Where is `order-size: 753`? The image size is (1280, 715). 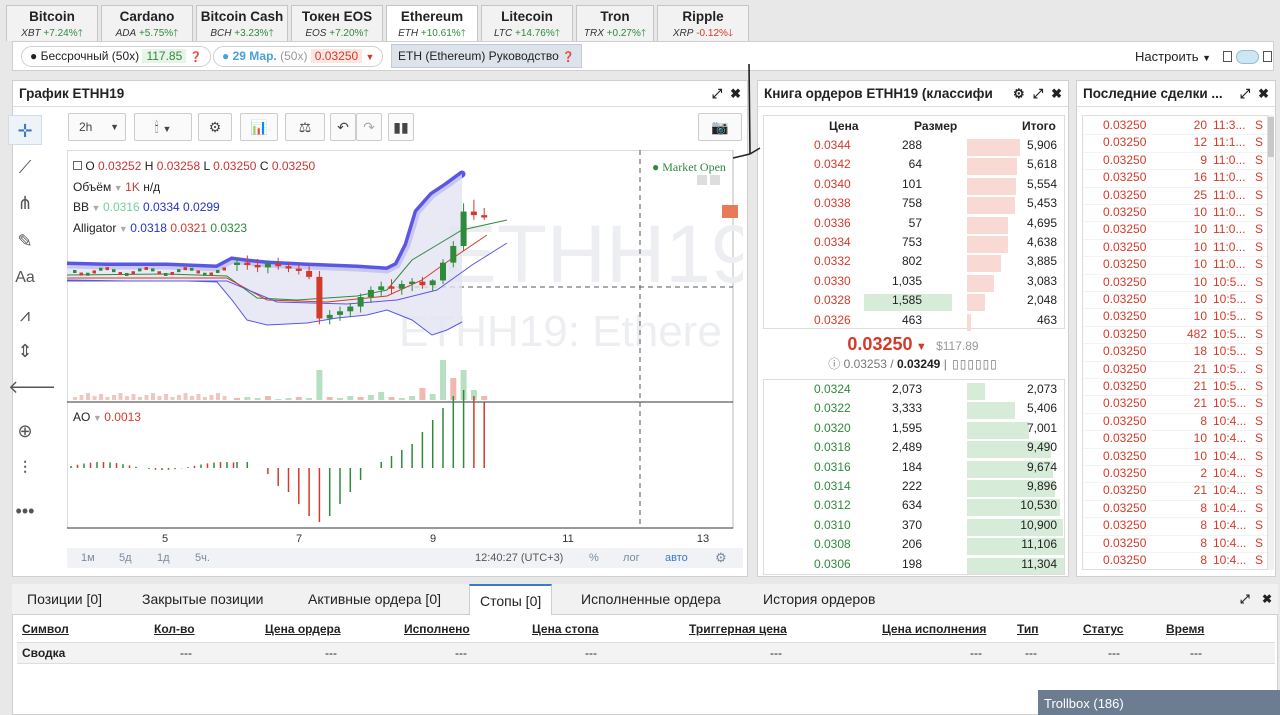
order-size: 753 is located at coordinates (911, 242).